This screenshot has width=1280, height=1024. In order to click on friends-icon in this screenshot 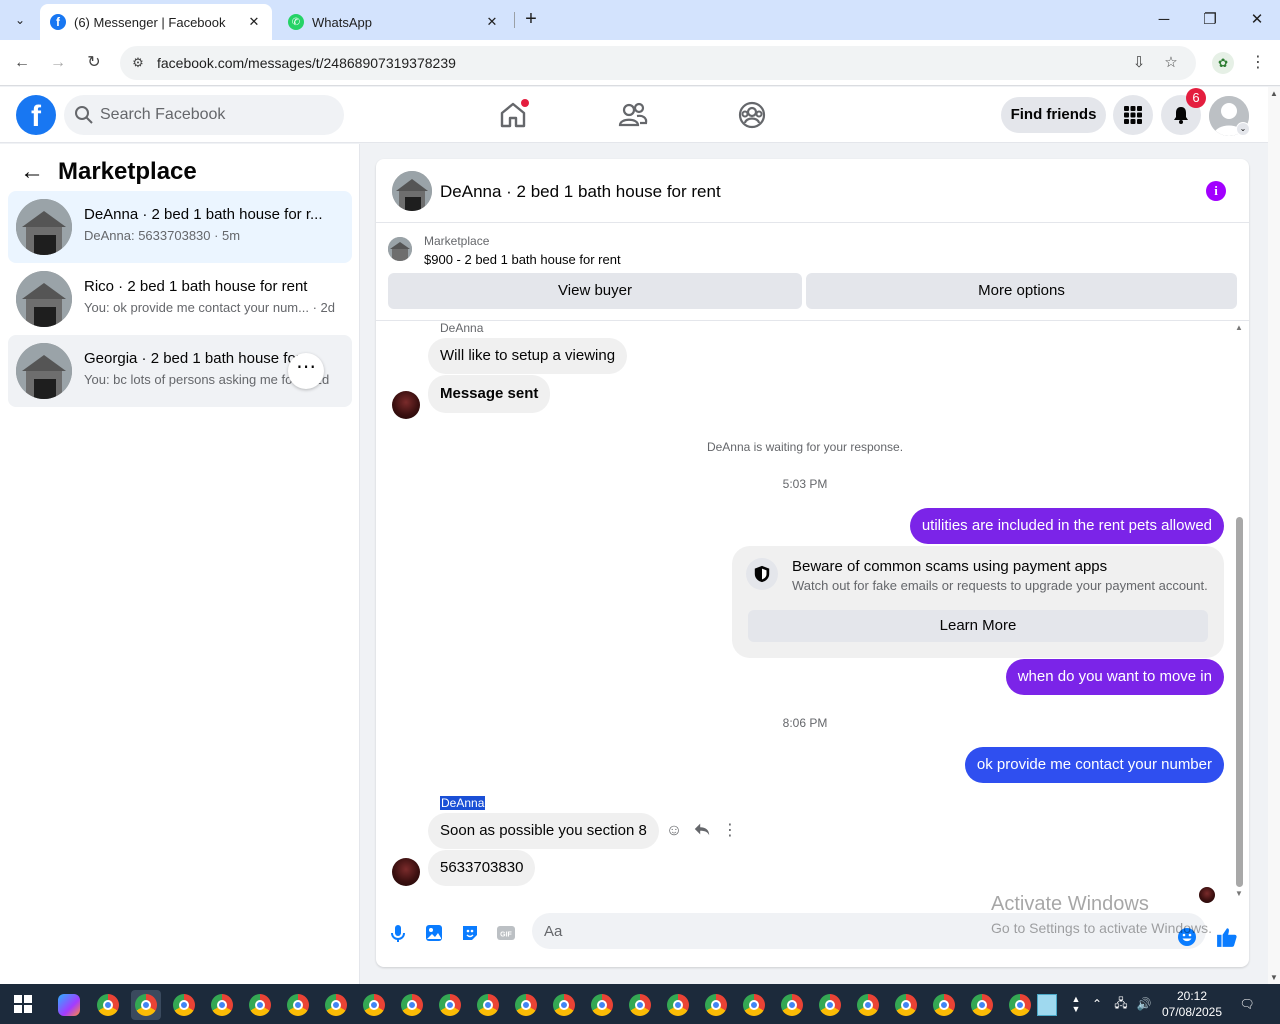, I will do `click(633, 115)`.